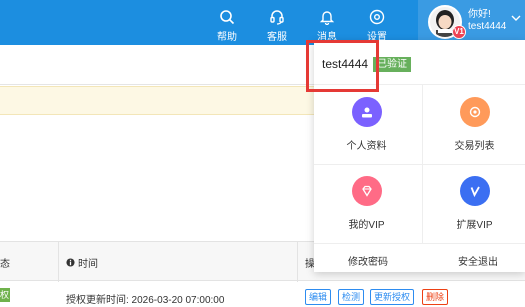  What do you see at coordinates (366, 112) in the screenshot?
I see `profile-icon` at bounding box center [366, 112].